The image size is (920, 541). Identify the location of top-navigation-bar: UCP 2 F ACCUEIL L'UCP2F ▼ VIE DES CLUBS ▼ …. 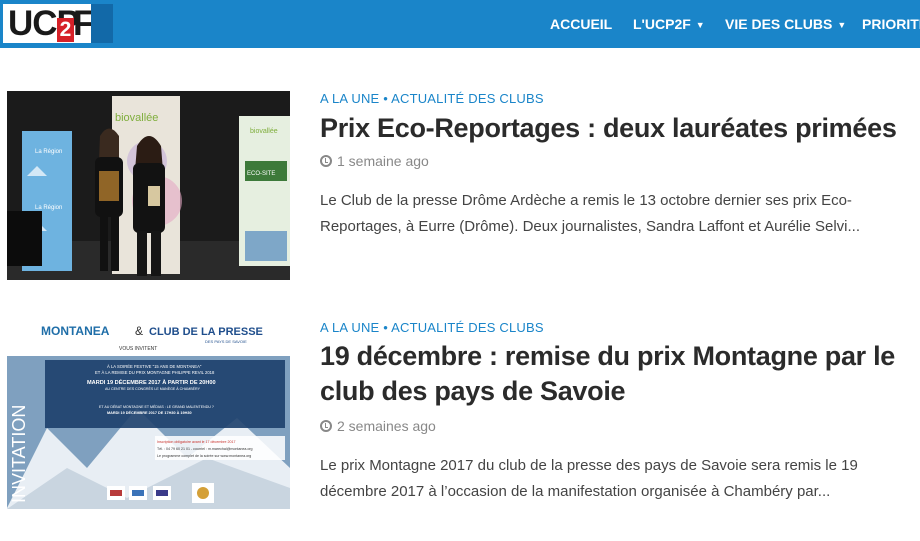
(460, 24).